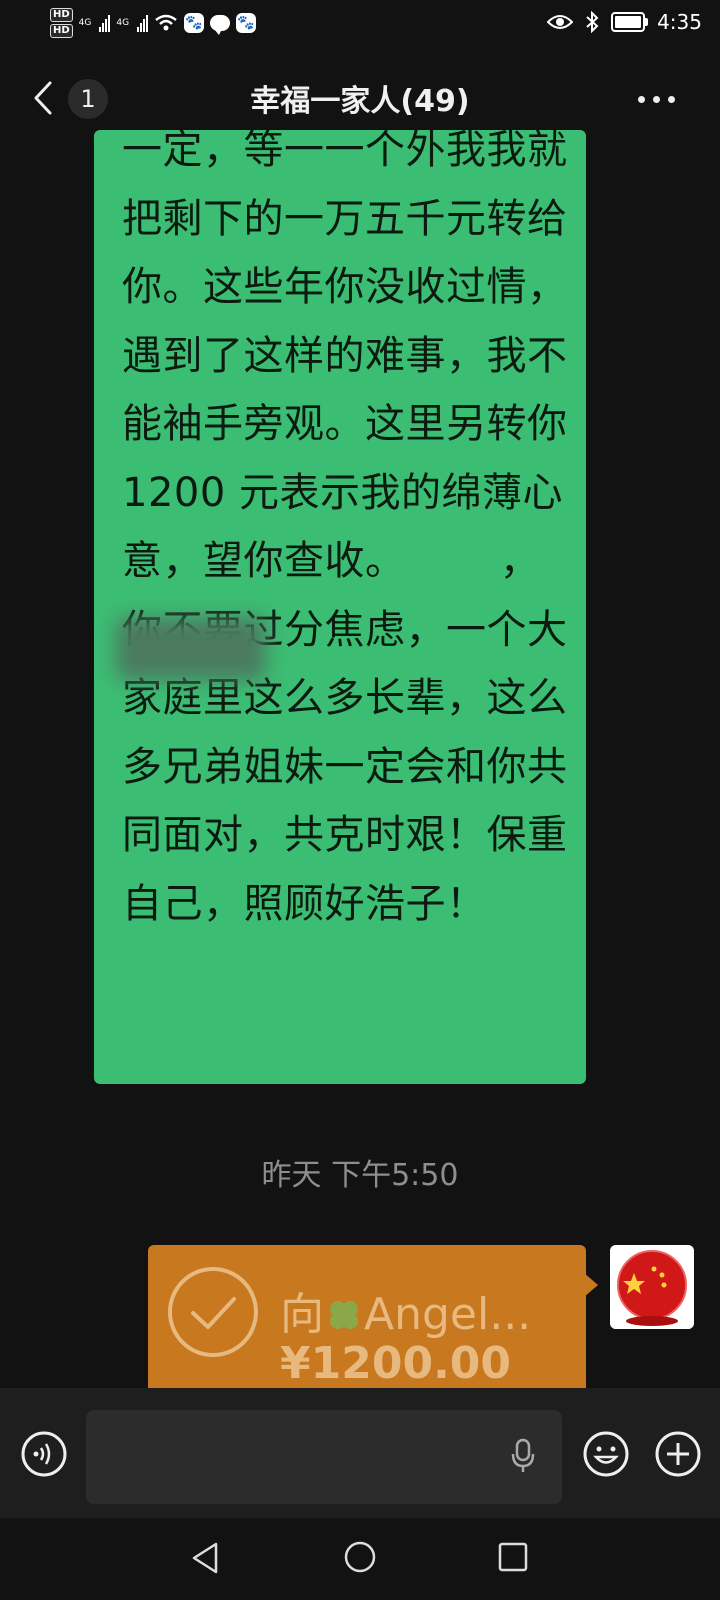 The image size is (720, 1600). I want to click on circle-home-icon, so click(360, 1557).